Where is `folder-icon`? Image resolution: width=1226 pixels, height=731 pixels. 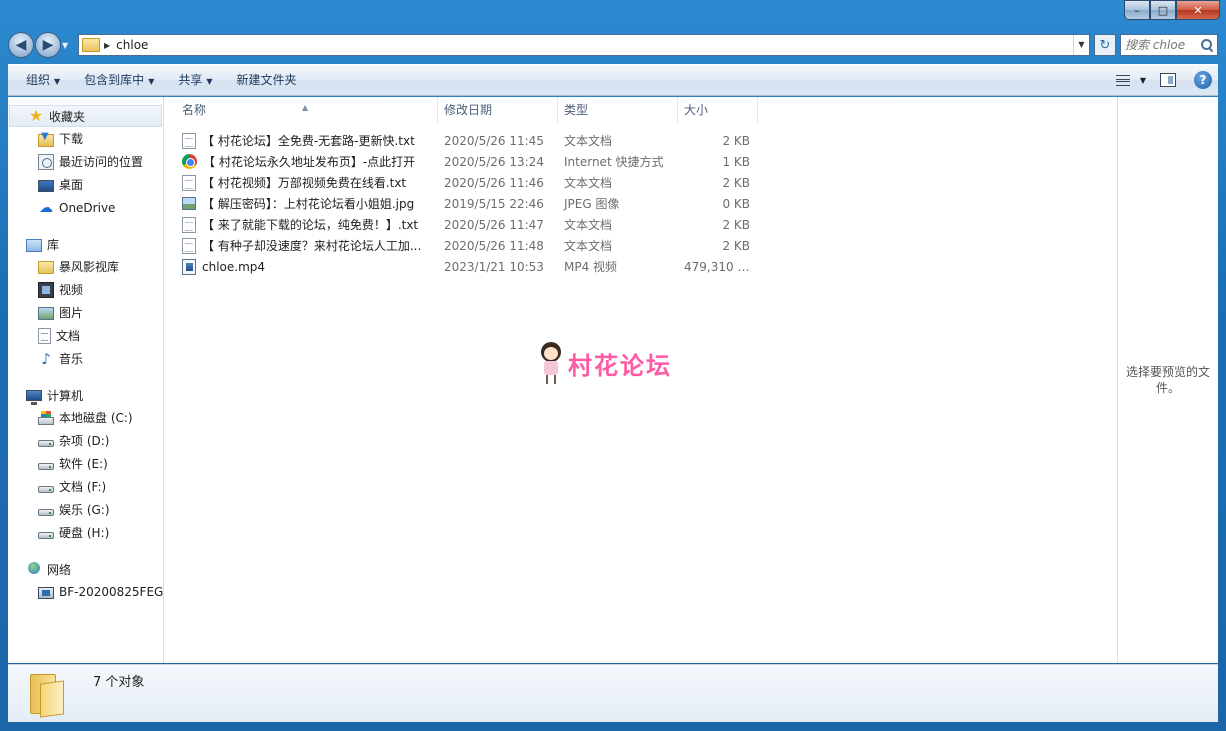 folder-icon is located at coordinates (44, 692).